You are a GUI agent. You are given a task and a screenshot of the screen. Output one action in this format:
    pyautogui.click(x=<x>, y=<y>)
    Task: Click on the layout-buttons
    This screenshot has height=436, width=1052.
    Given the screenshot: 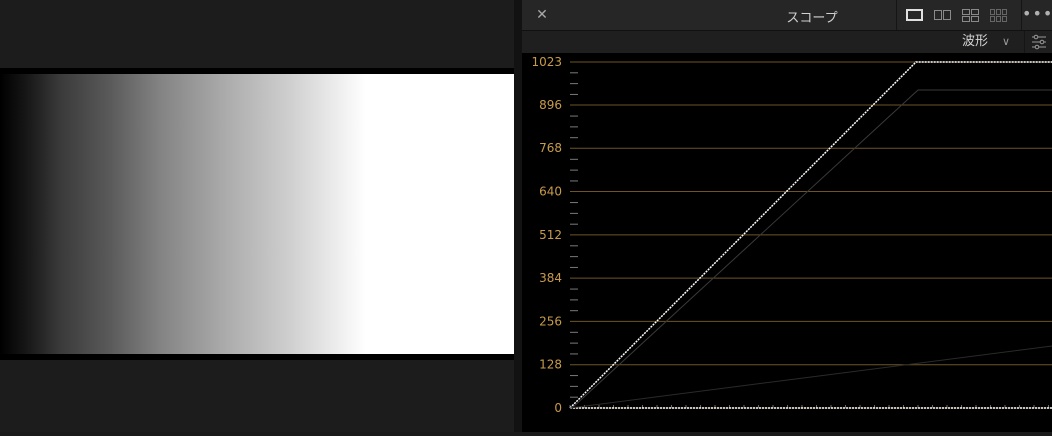 What is the action you would take?
    pyautogui.click(x=959, y=15)
    